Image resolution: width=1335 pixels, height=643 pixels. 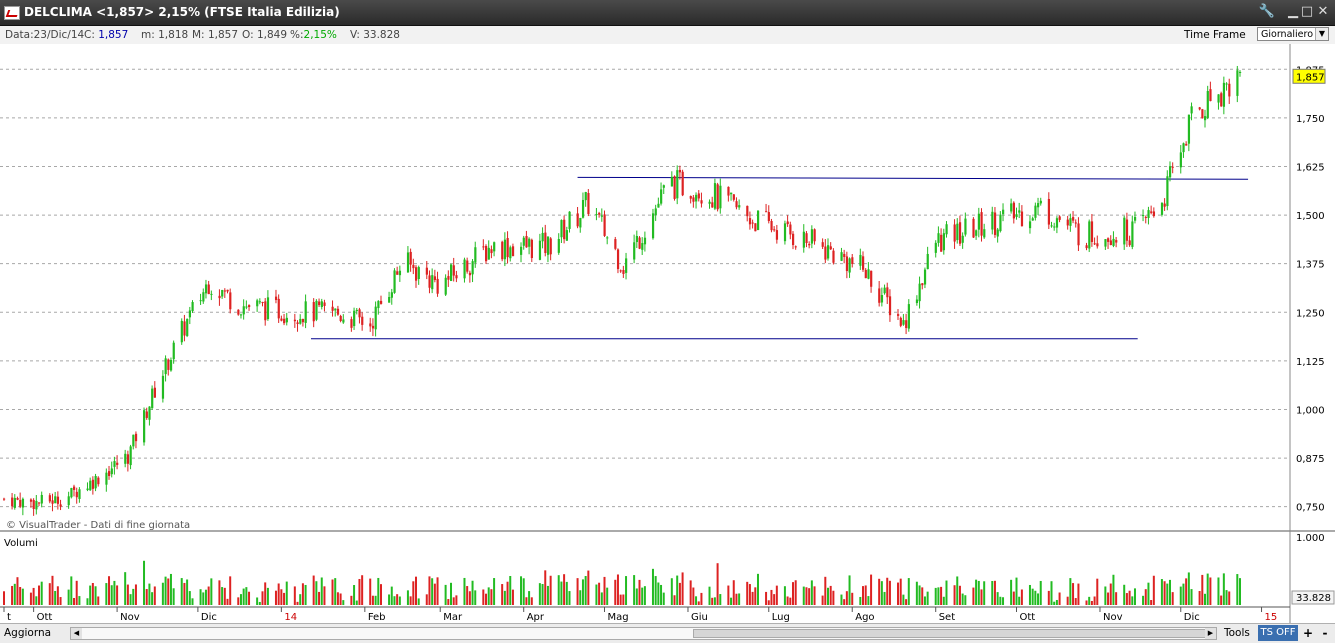 What do you see at coordinates (1210, 633) in the screenshot?
I see `scroll-right-icon: ▶` at bounding box center [1210, 633].